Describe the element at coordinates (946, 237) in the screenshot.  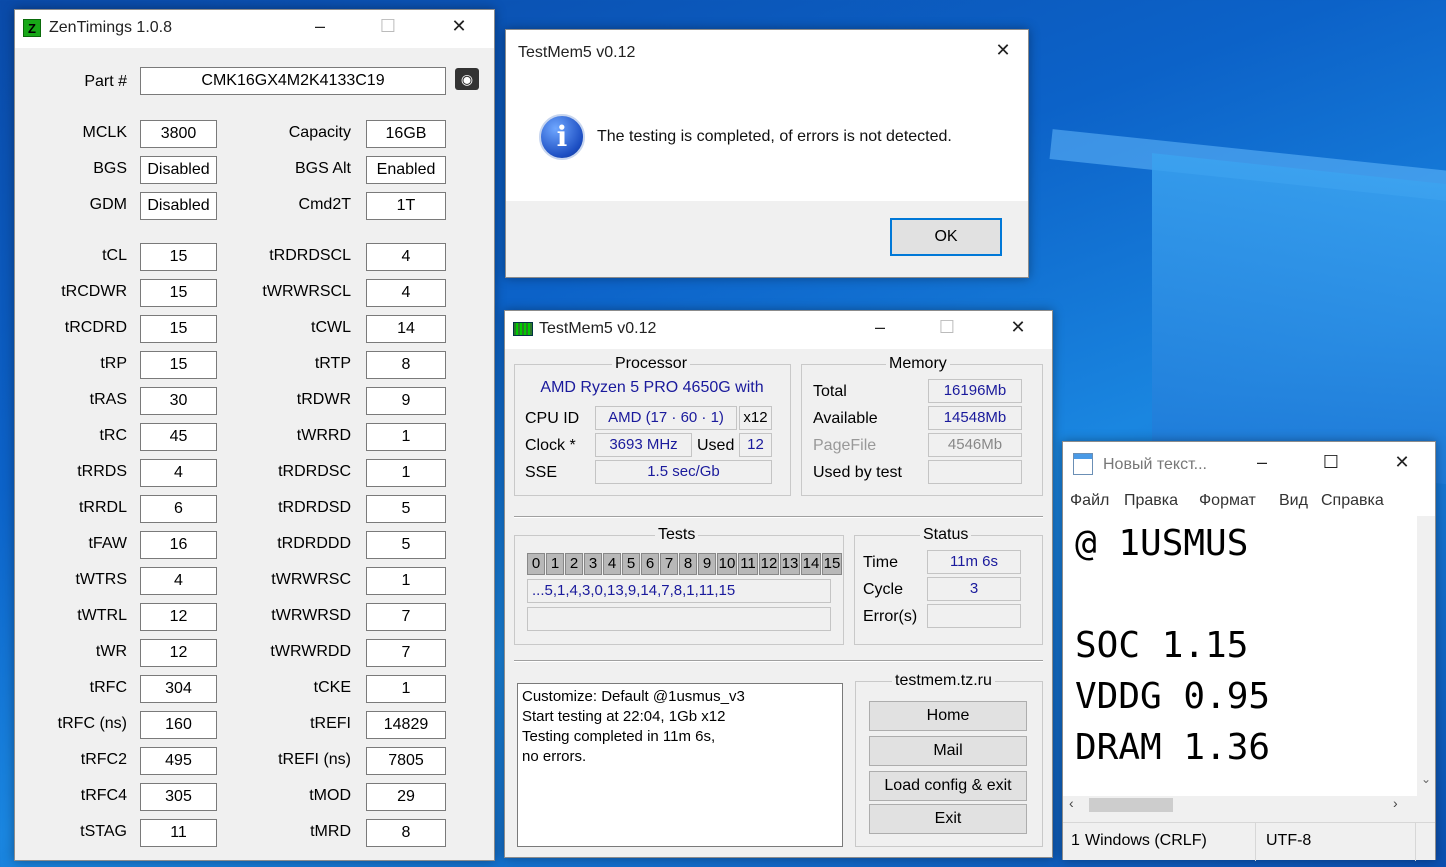
I see `ok-button: OK` at that location.